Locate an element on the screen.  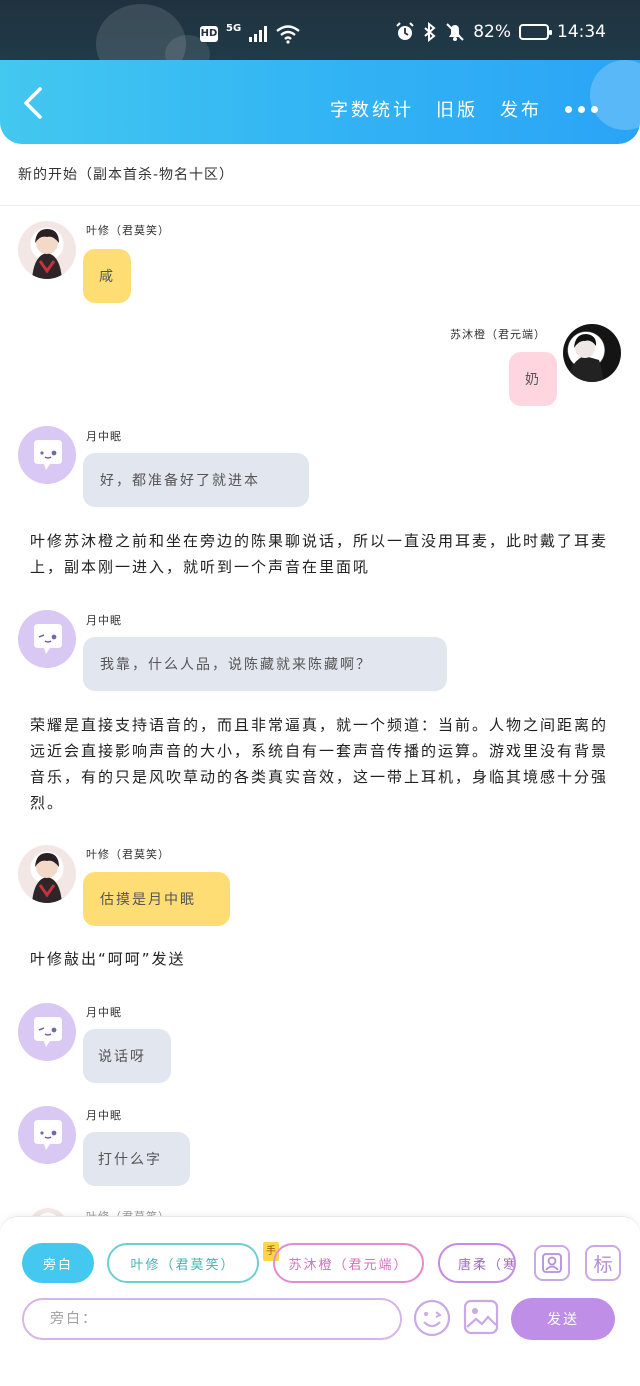
message-input is located at coordinates (212, 1319).